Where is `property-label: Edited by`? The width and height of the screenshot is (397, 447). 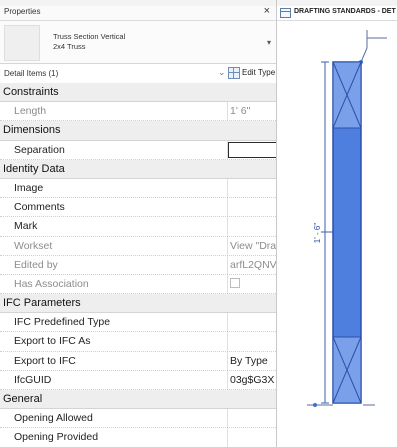 property-label: Edited by is located at coordinates (36, 264).